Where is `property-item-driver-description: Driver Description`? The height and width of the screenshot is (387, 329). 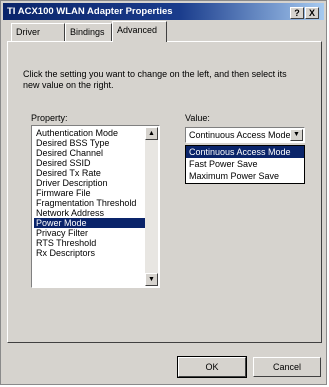
property-item-driver-description: Driver Description is located at coordinates (90, 183).